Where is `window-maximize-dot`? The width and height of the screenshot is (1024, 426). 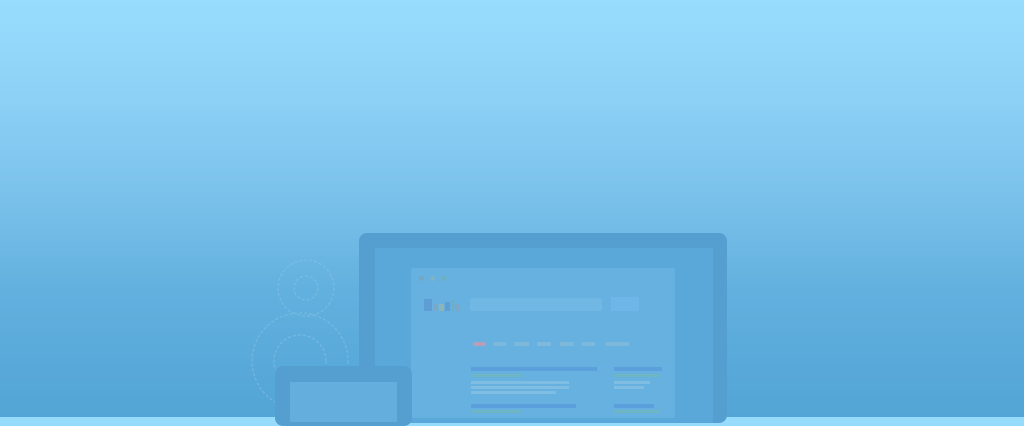
window-maximize-dot is located at coordinates (443, 278).